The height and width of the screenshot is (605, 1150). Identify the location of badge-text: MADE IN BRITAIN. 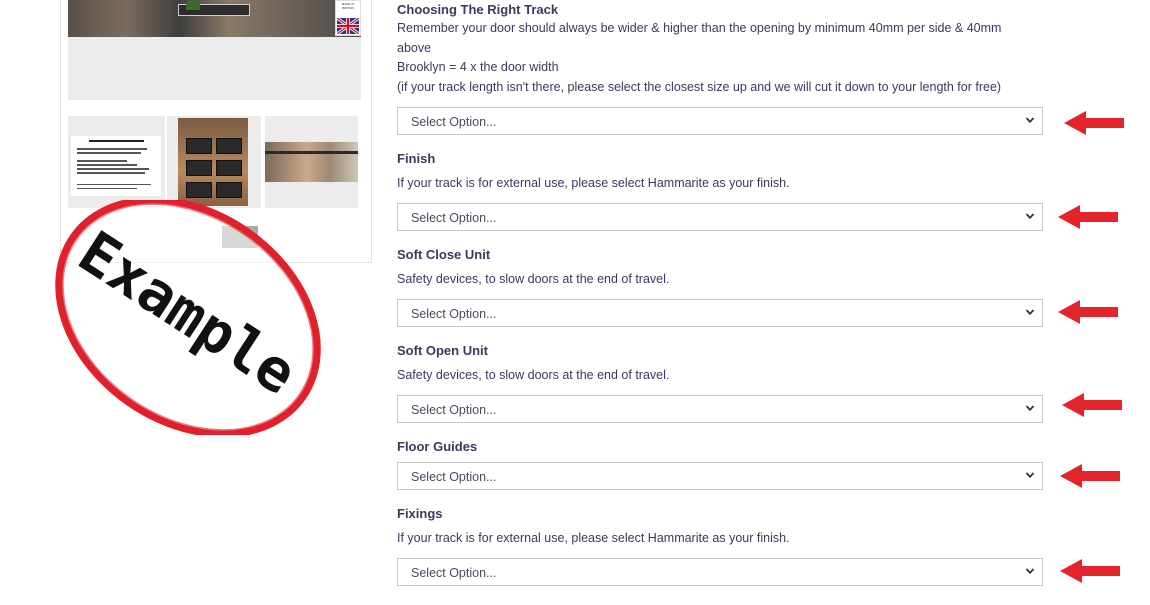
(348, 6).